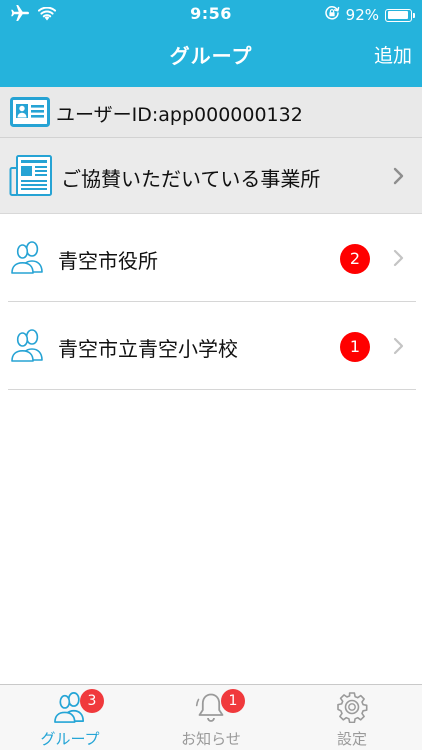 The height and width of the screenshot is (750, 422). What do you see at coordinates (30, 114) in the screenshot?
I see `id-card-icon` at bounding box center [30, 114].